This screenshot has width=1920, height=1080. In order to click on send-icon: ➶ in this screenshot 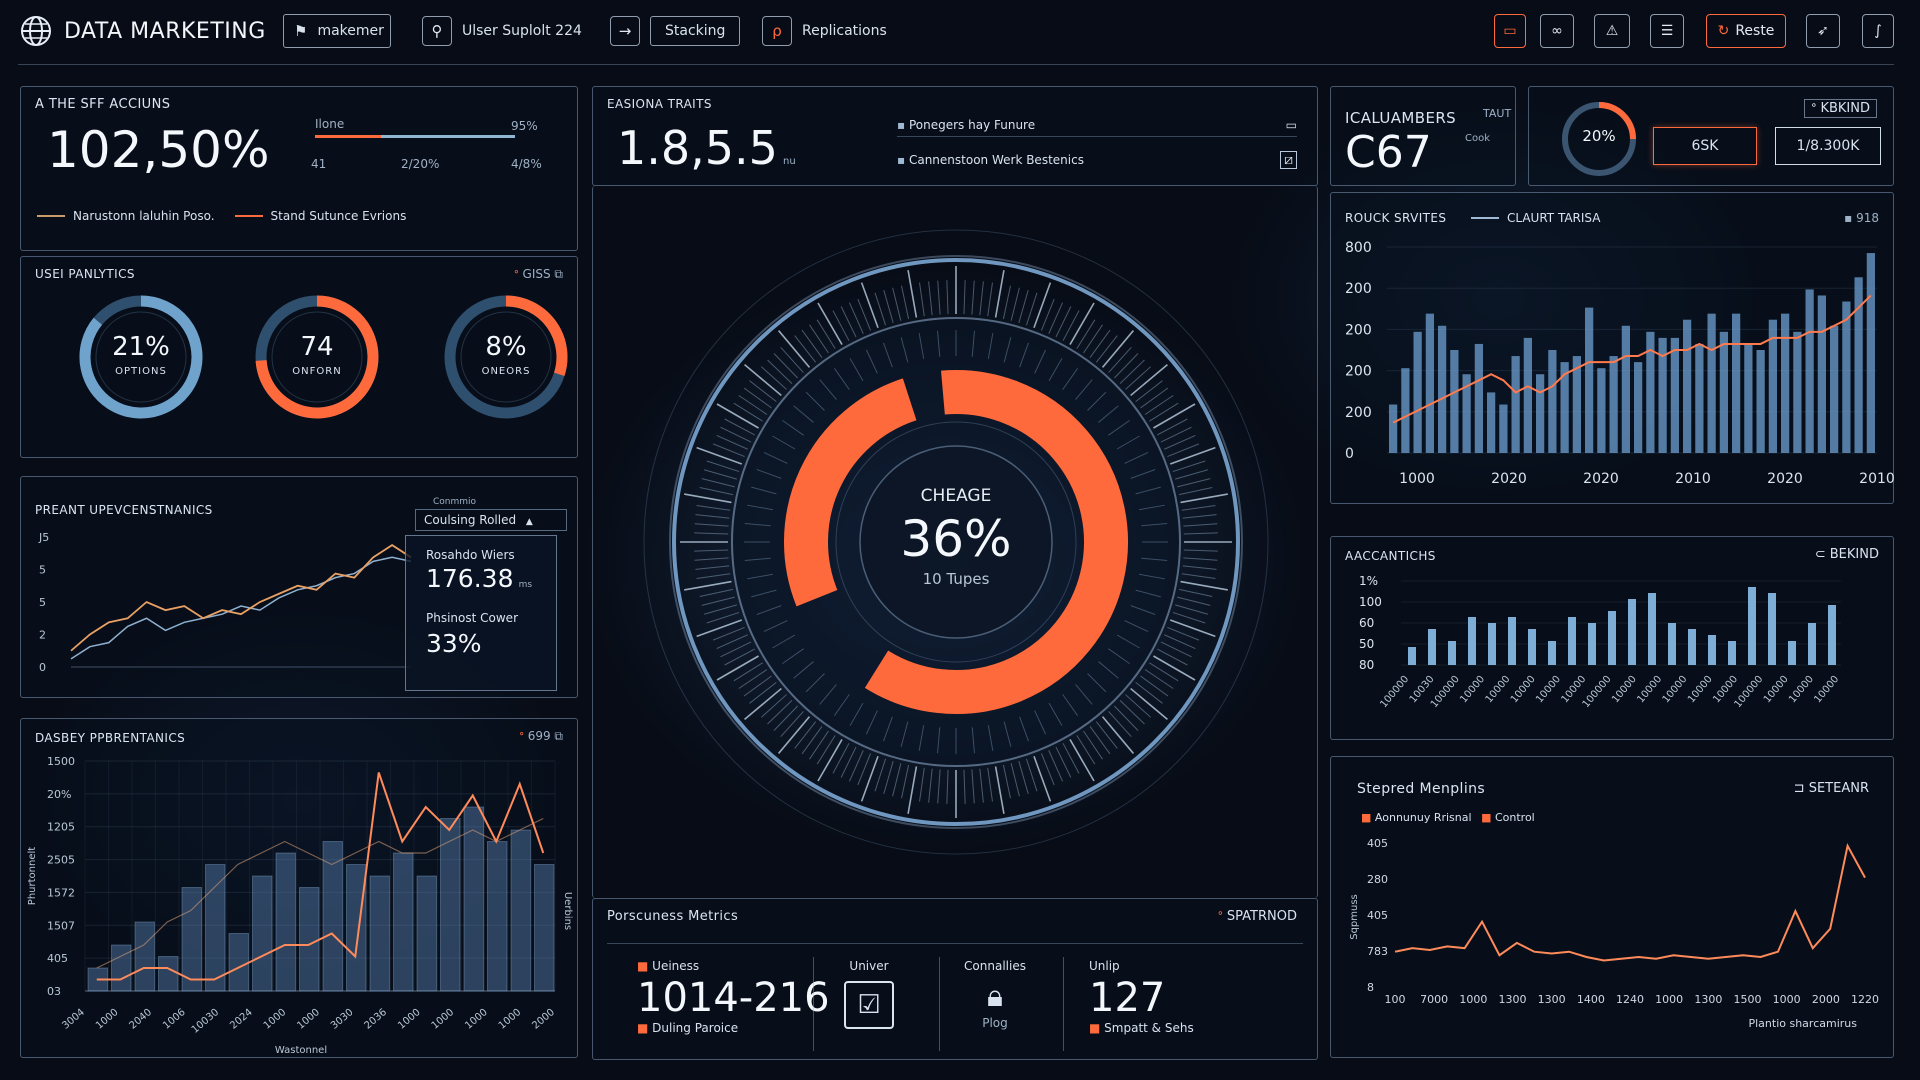, I will do `click(1823, 31)`.